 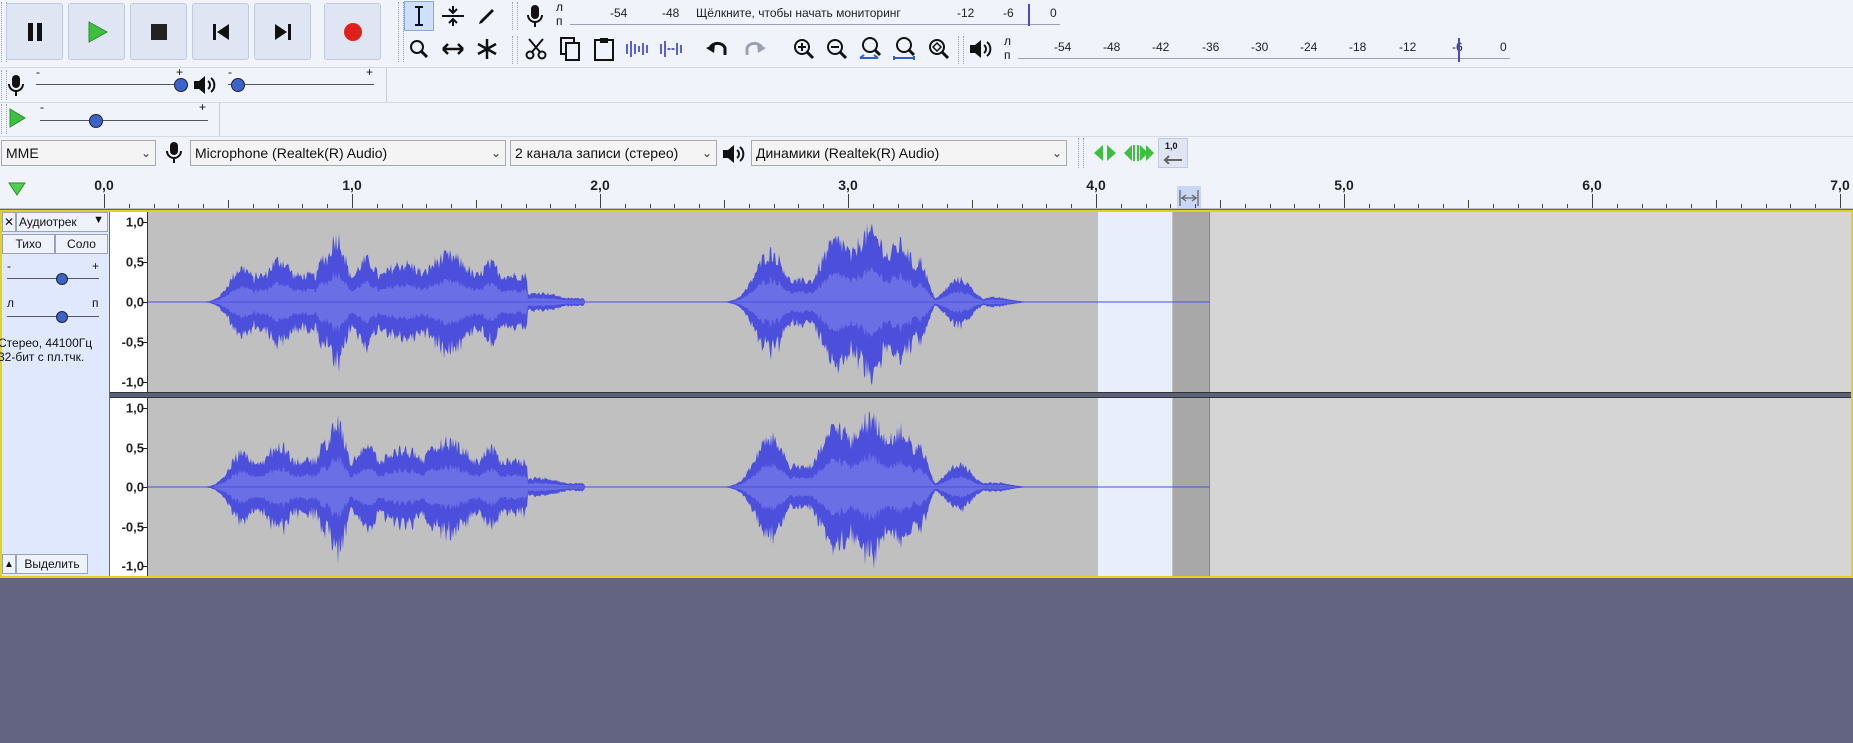 What do you see at coordinates (17, 189) in the screenshot?
I see `timeline-menu-button` at bounding box center [17, 189].